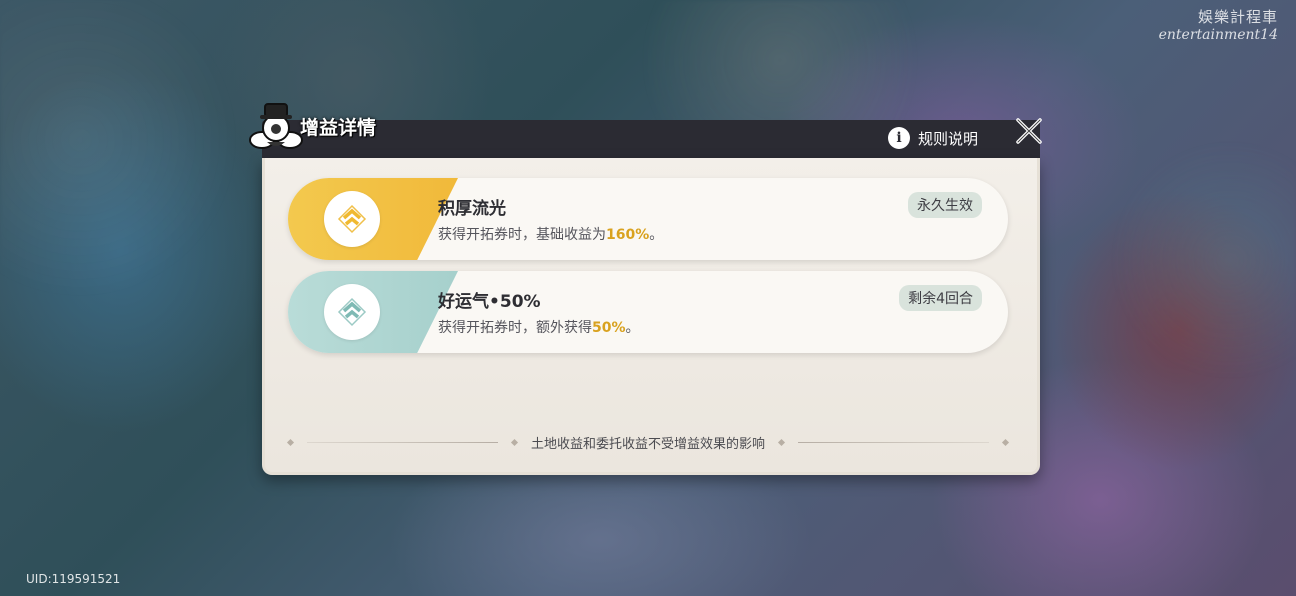 This screenshot has height=596, width=1296. I want to click on panel-footer: 土地收益和委托收益不受增益效果的影响, so click(648, 442).